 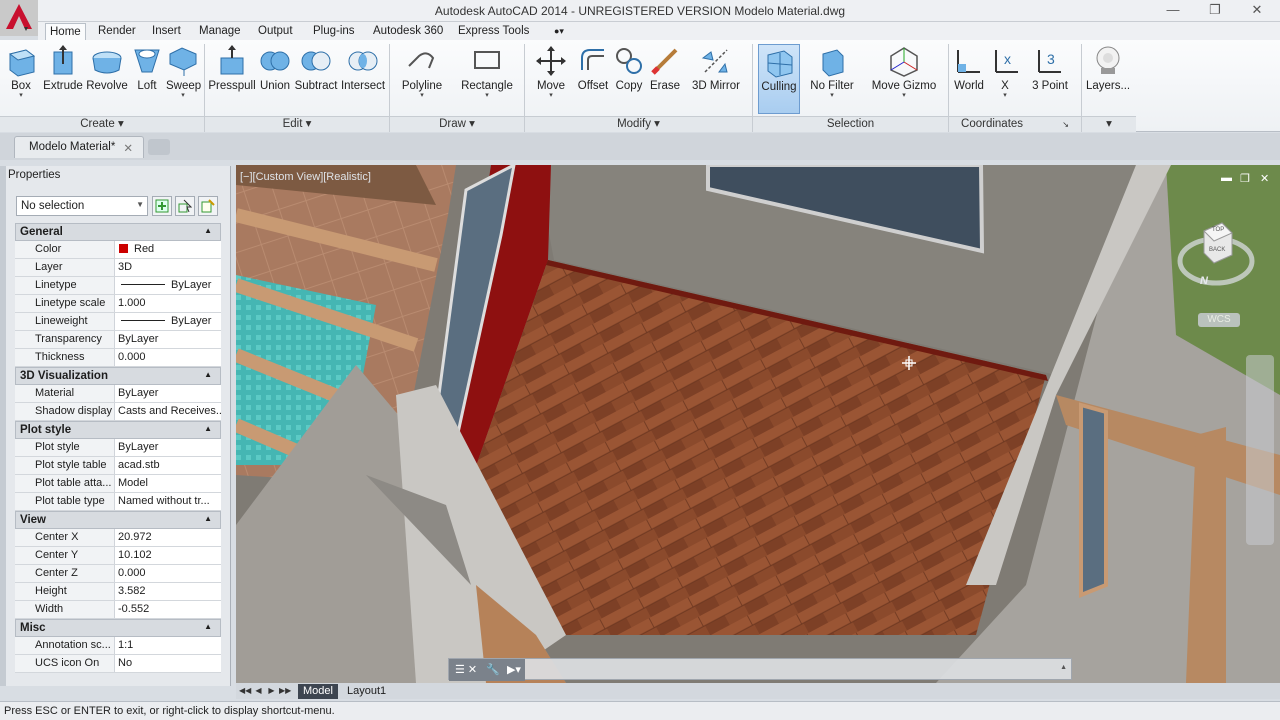 What do you see at coordinates (466, 670) in the screenshot?
I see `close-command-line-icon: ☰ ✕` at bounding box center [466, 670].